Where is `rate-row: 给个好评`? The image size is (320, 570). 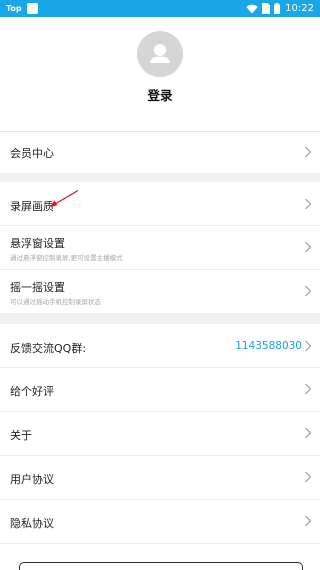 rate-row: 给个好评 is located at coordinates (160, 389).